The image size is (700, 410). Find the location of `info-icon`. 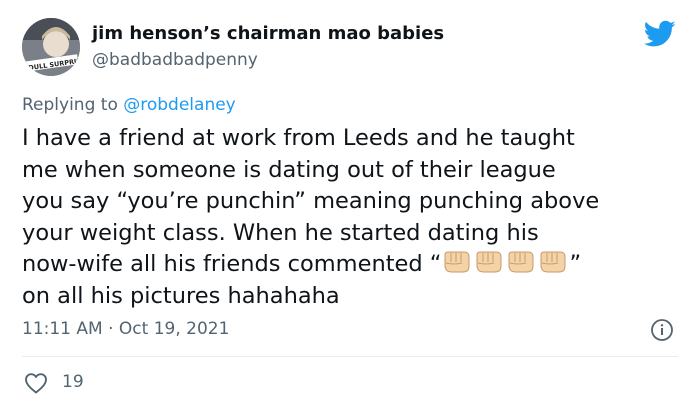

info-icon is located at coordinates (662, 330).